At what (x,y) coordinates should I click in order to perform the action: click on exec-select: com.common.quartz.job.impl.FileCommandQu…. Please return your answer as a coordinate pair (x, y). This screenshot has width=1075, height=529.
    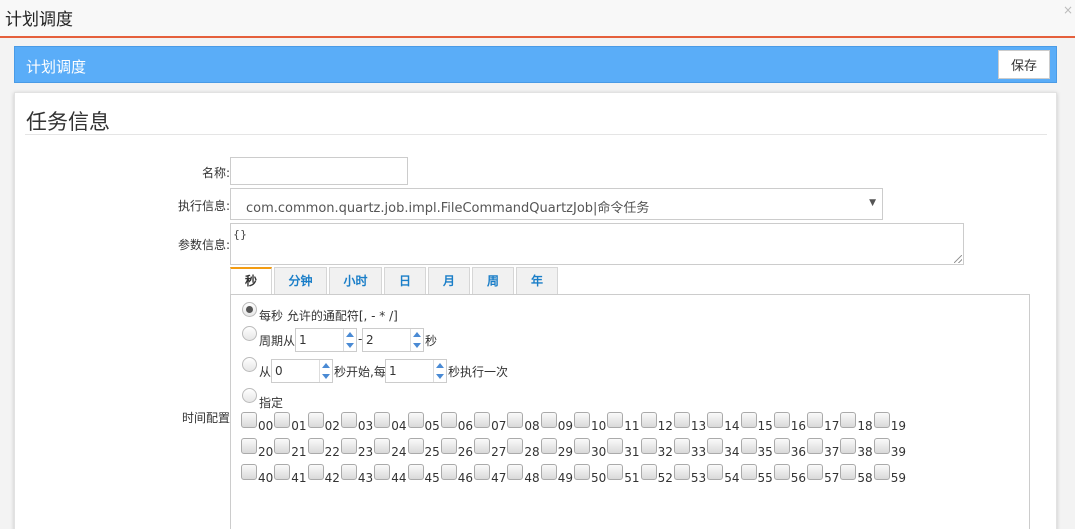
    Looking at the image, I should click on (556, 204).